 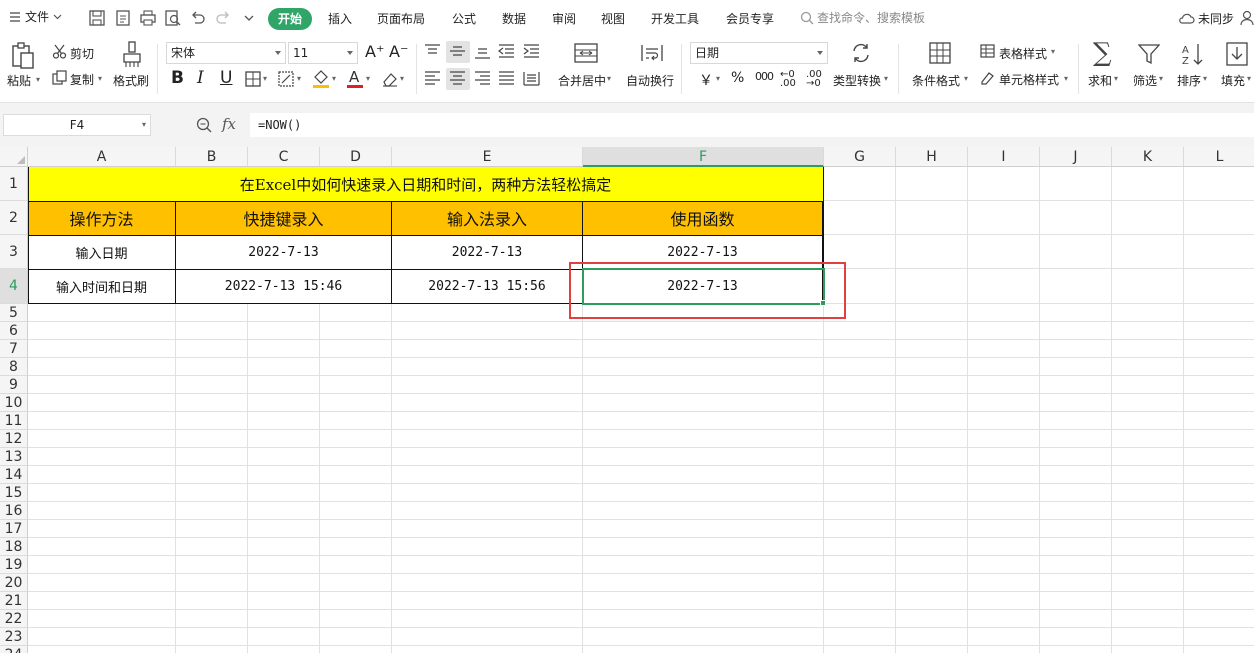 What do you see at coordinates (862, 17) in the screenshot?
I see `command-search: 查找命令、搜索模板` at bounding box center [862, 17].